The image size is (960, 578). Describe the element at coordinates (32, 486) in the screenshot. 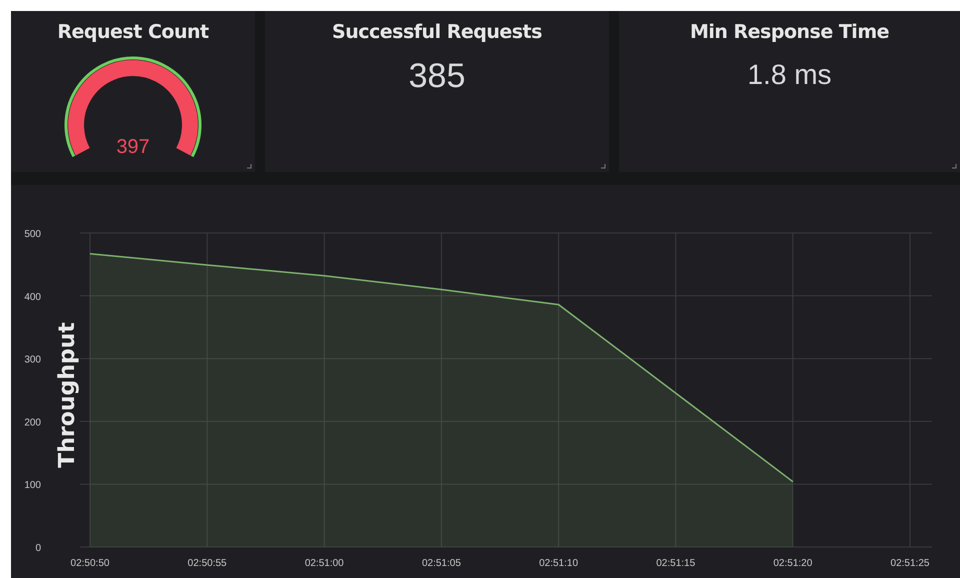

I see `y-axis-label: 100` at that location.